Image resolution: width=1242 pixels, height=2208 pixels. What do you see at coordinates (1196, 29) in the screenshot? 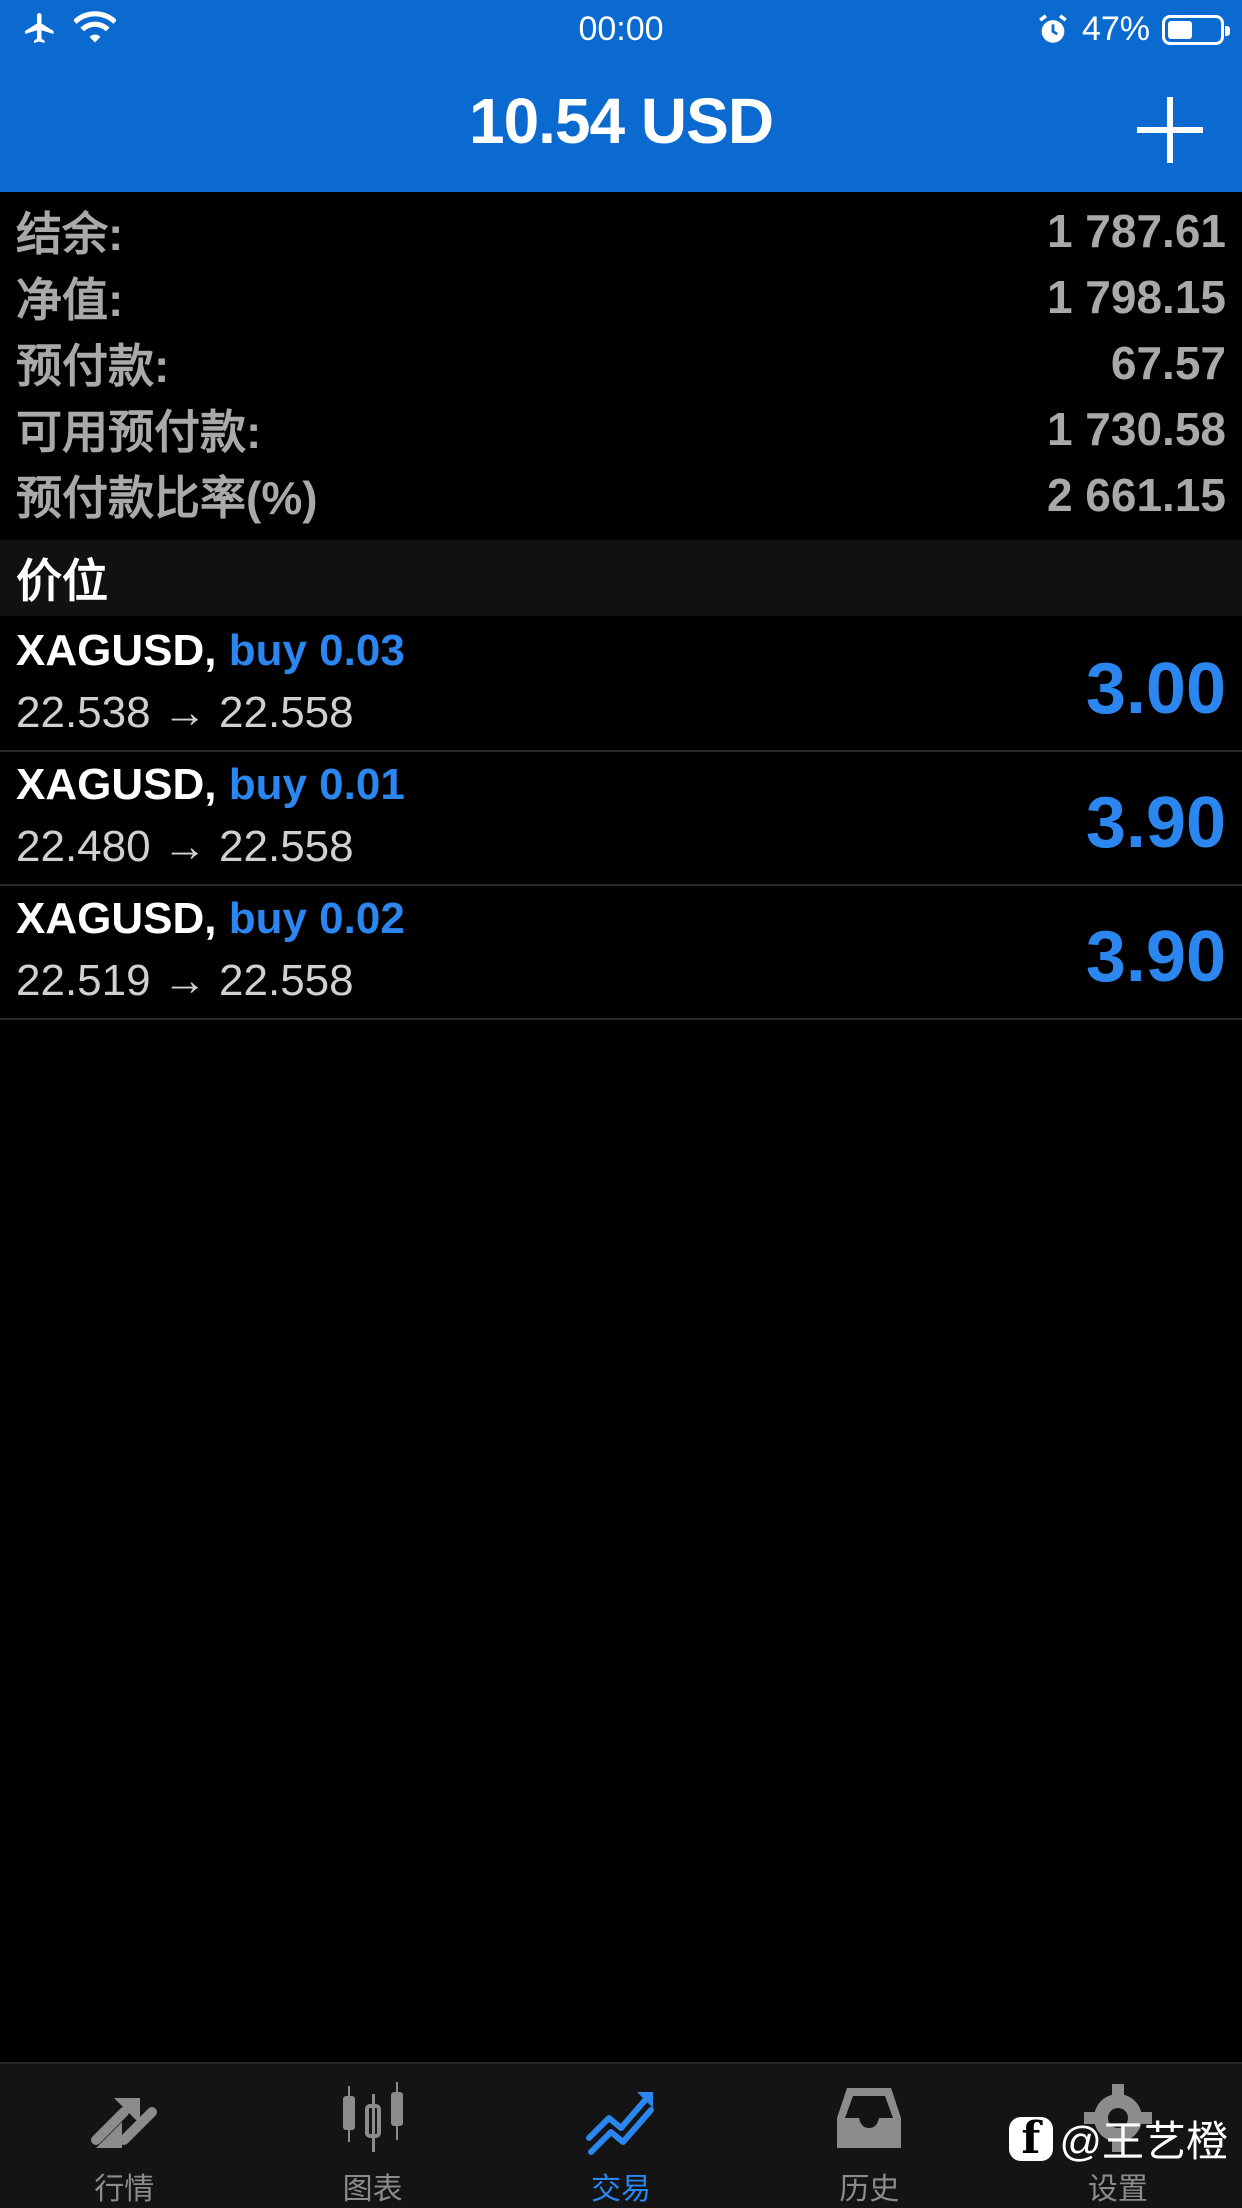
I see `battery-icon` at bounding box center [1196, 29].